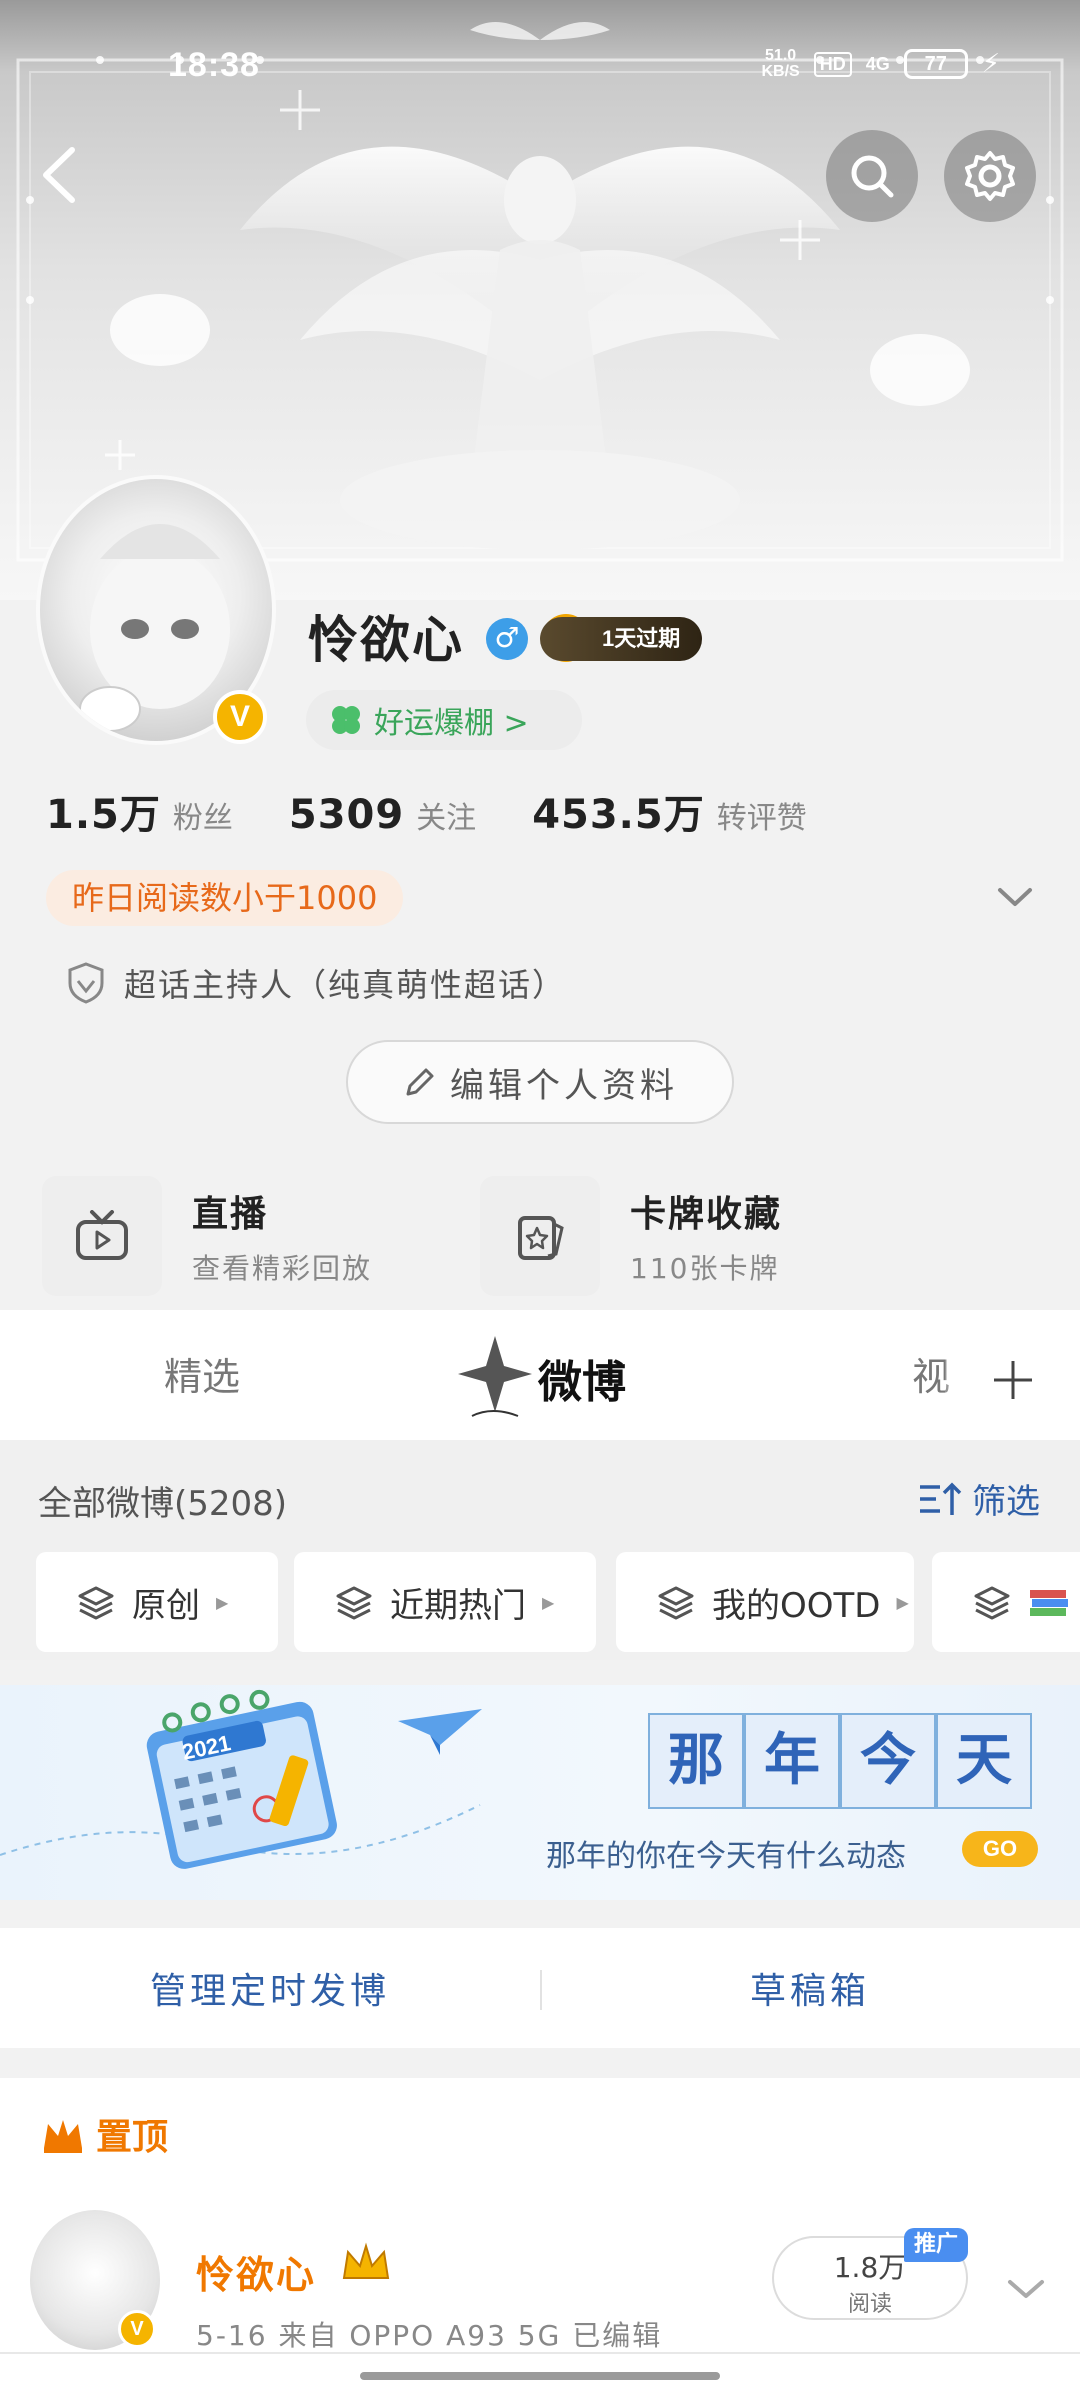 This screenshot has width=1080, height=2400. I want to click on active-tab-decoration-icon, so click(495, 1376).